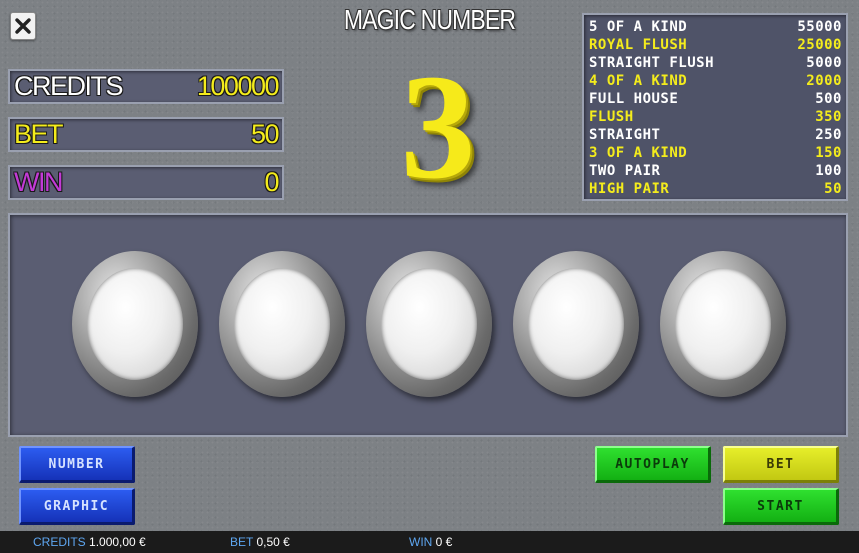  I want to click on paytable-hand: 4 OF A KIND, so click(638, 81).